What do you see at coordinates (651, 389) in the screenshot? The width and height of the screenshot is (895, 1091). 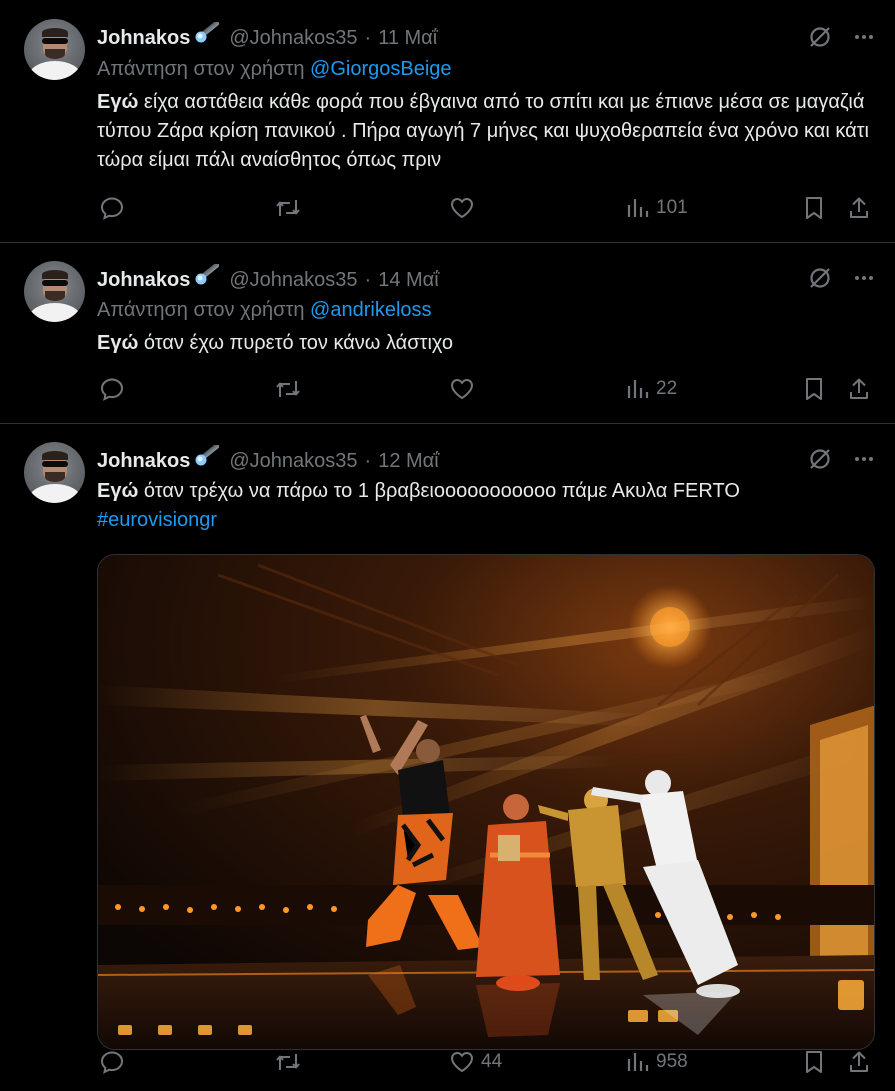 I see `views-button: 22` at bounding box center [651, 389].